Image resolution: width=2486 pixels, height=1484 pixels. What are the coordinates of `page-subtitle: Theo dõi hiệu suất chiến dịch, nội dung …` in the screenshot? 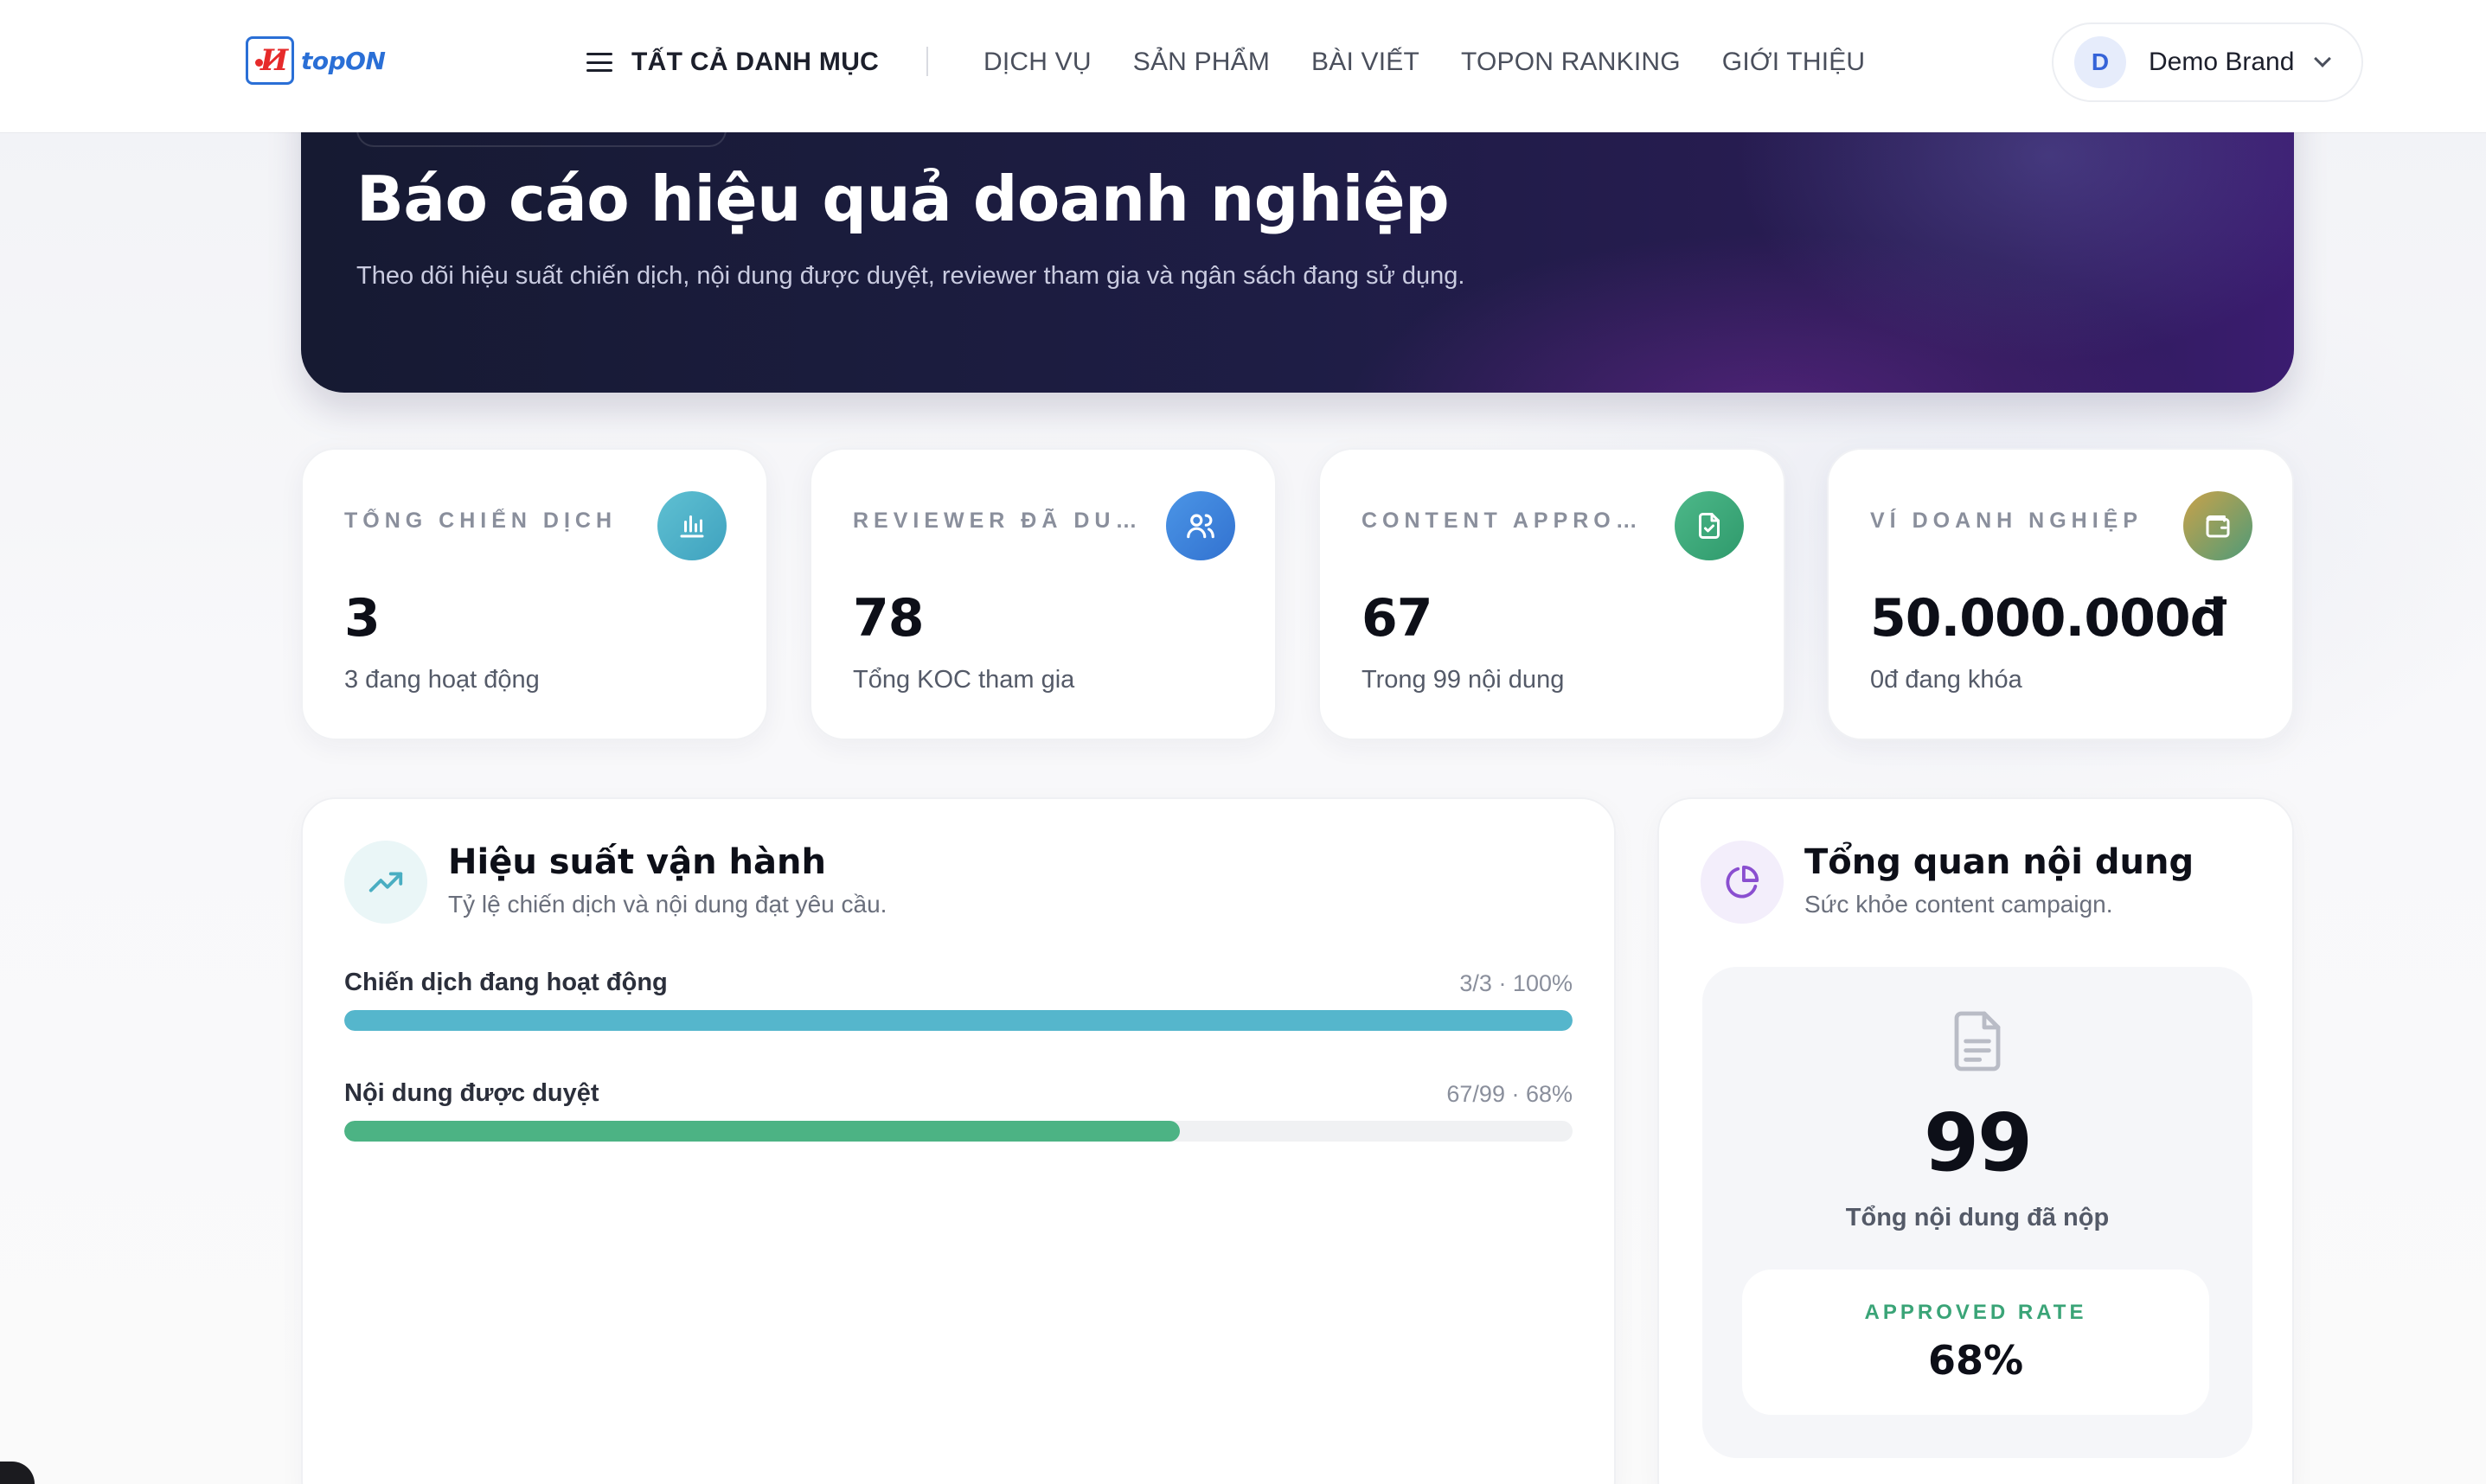 It's located at (910, 276).